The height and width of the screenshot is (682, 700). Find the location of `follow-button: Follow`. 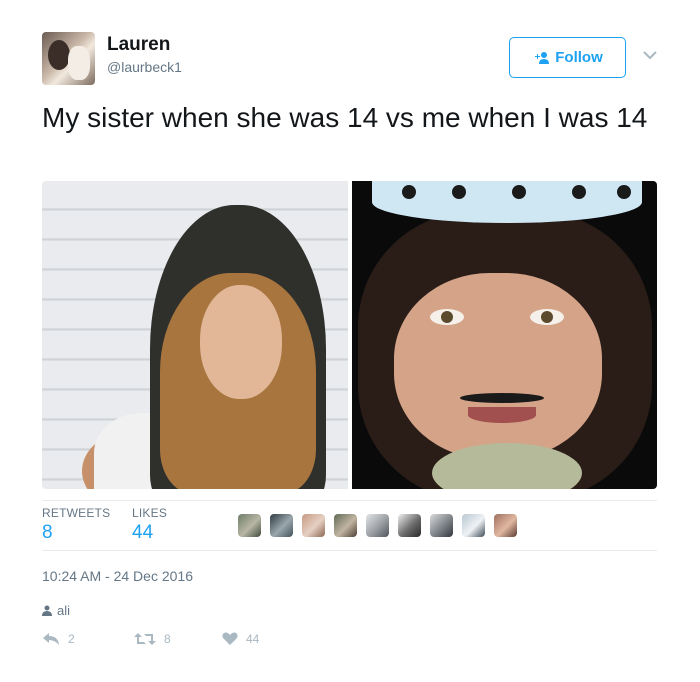

follow-button: Follow is located at coordinates (567, 57).